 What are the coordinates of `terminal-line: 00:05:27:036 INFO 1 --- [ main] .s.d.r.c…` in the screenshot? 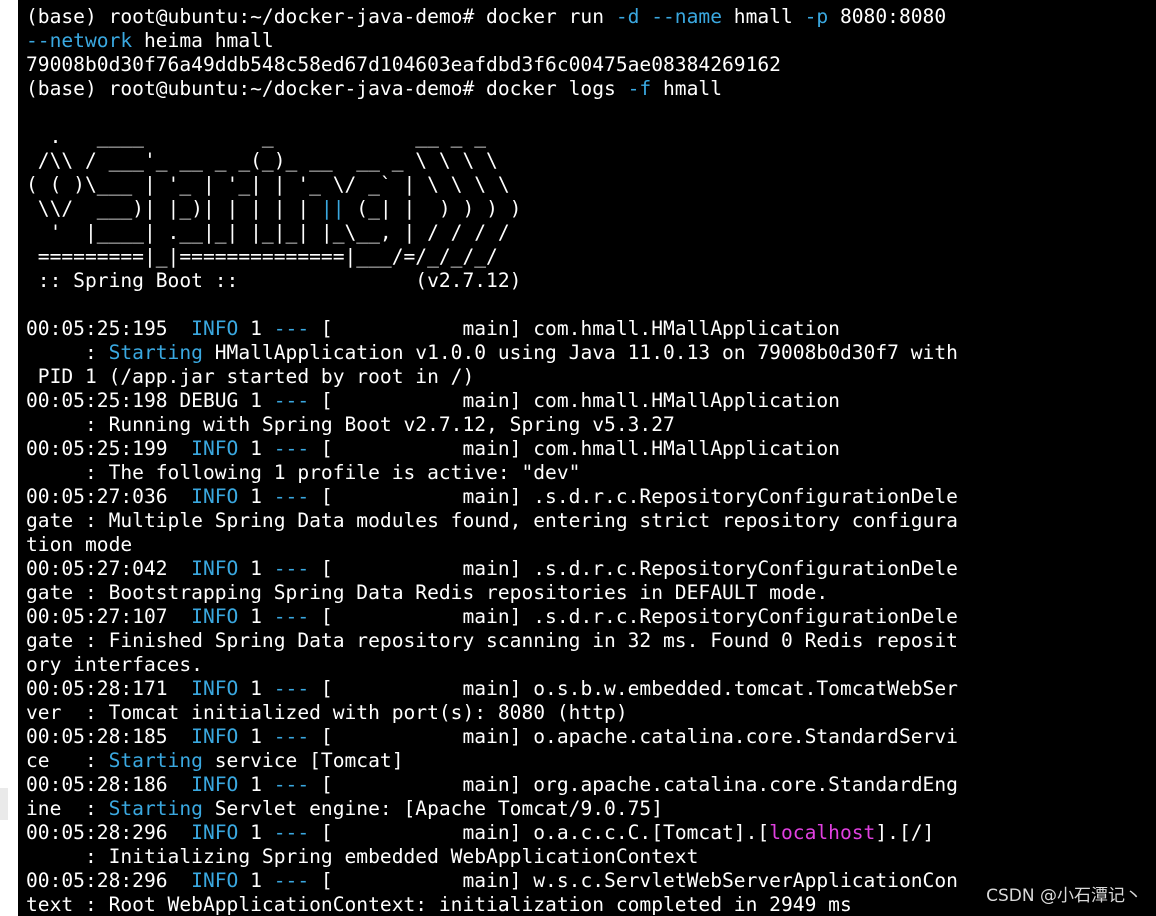 It's located at (492, 497).